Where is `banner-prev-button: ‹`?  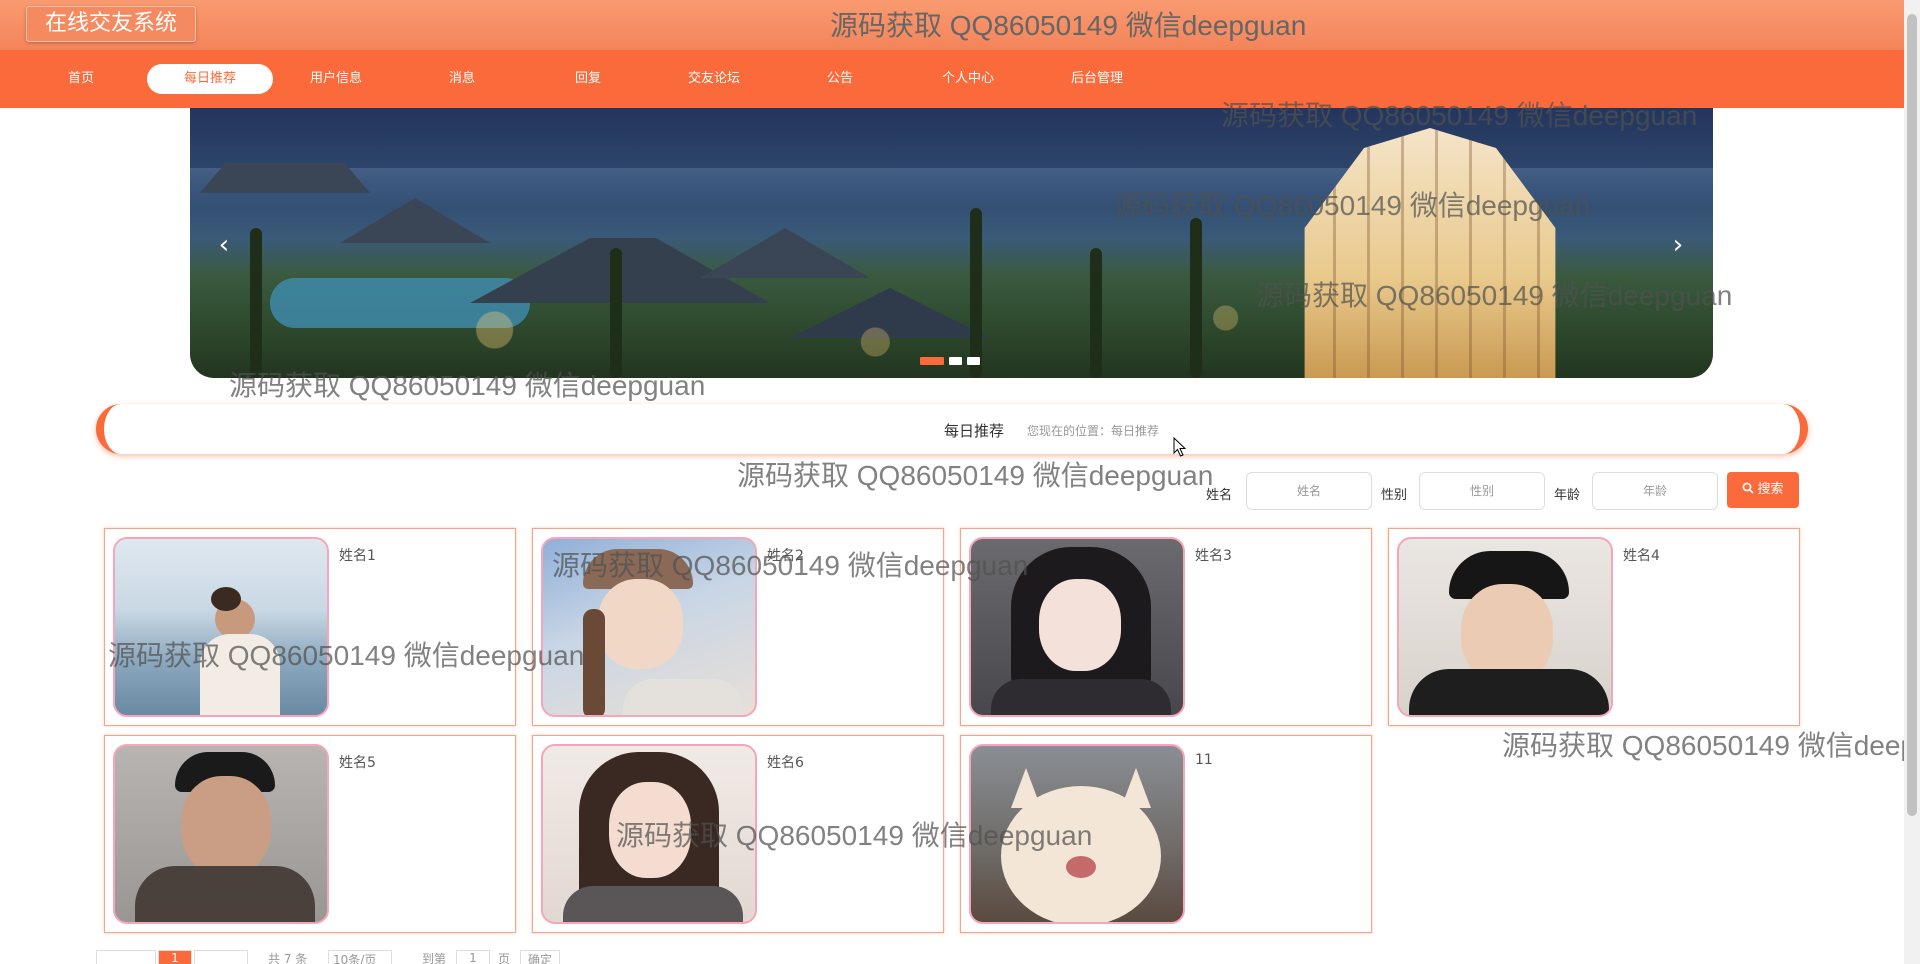
banner-prev-button: ‹ is located at coordinates (224, 245).